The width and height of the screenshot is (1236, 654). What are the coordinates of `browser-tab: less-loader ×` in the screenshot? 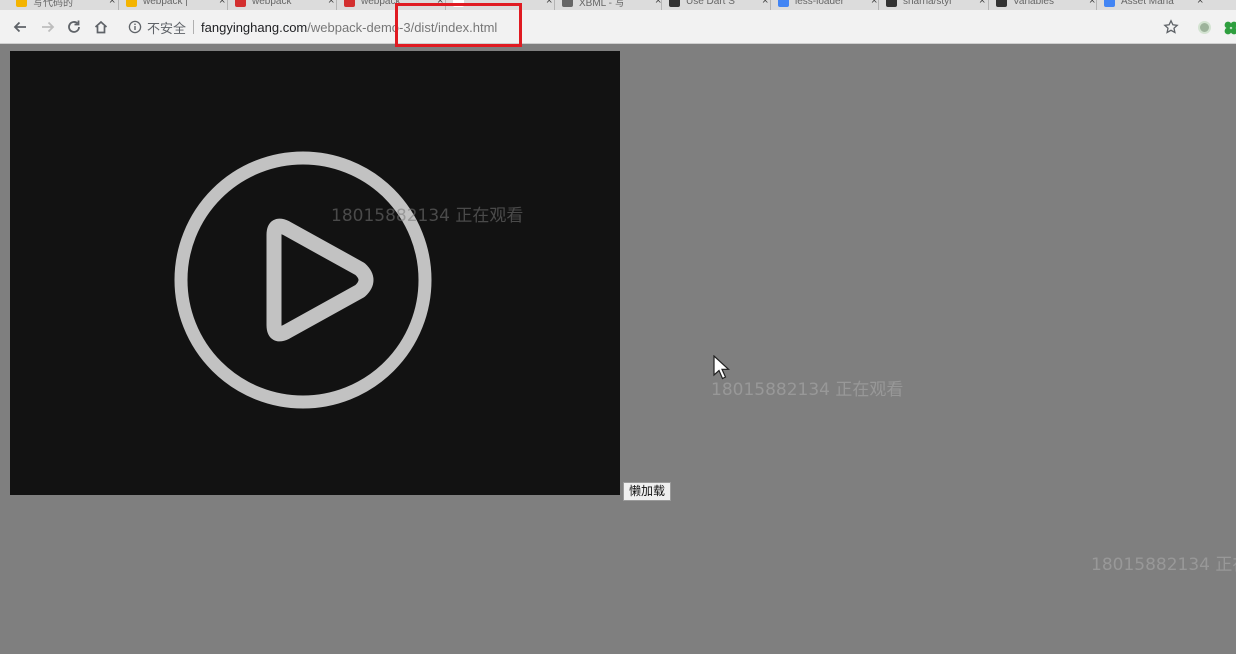 It's located at (827, 4).